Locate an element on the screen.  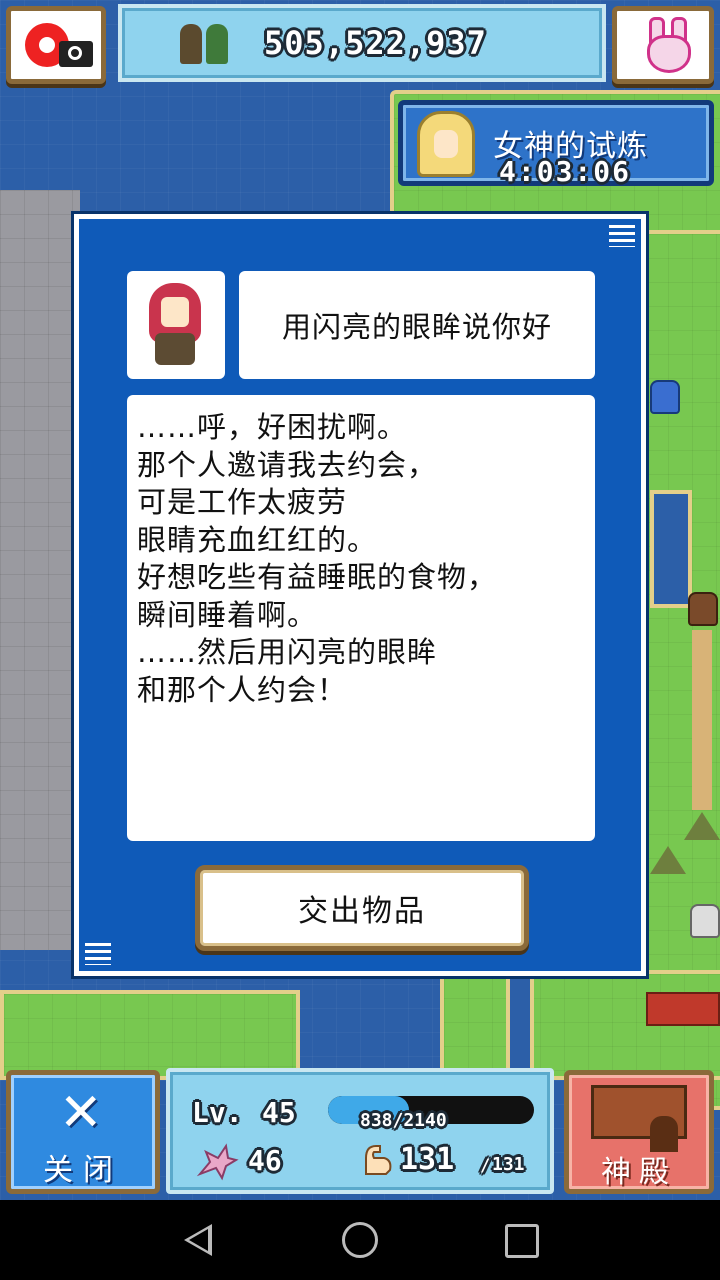
npc-portrait is located at coordinates (176, 325).